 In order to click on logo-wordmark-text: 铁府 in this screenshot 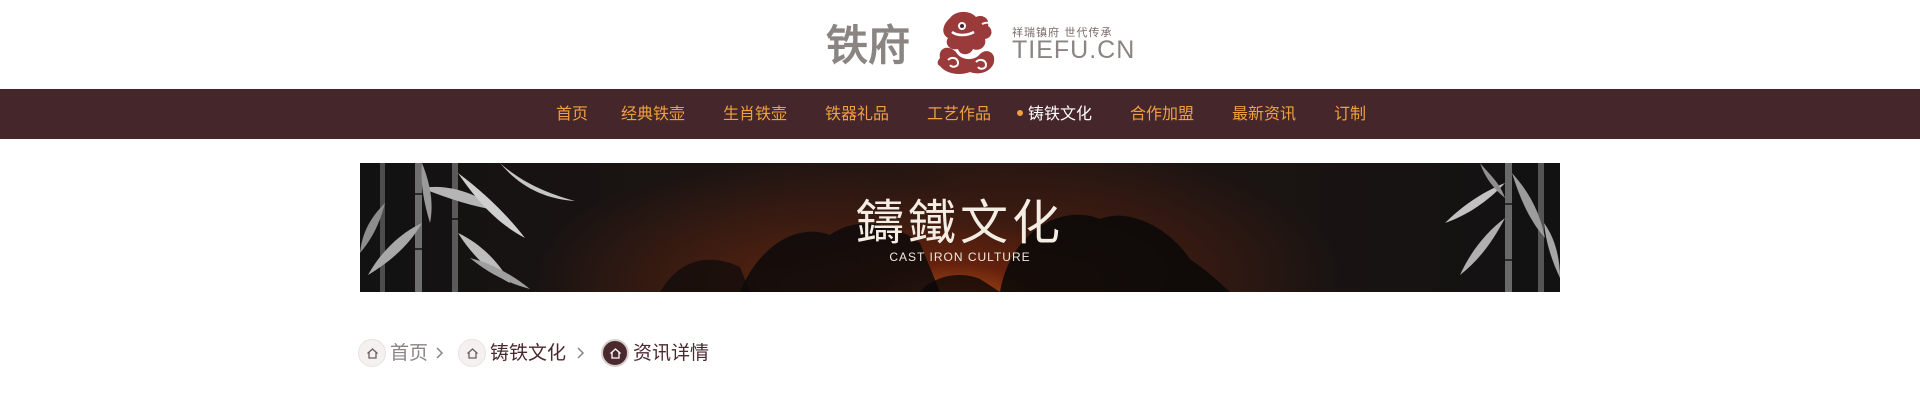, I will do `click(868, 45)`.